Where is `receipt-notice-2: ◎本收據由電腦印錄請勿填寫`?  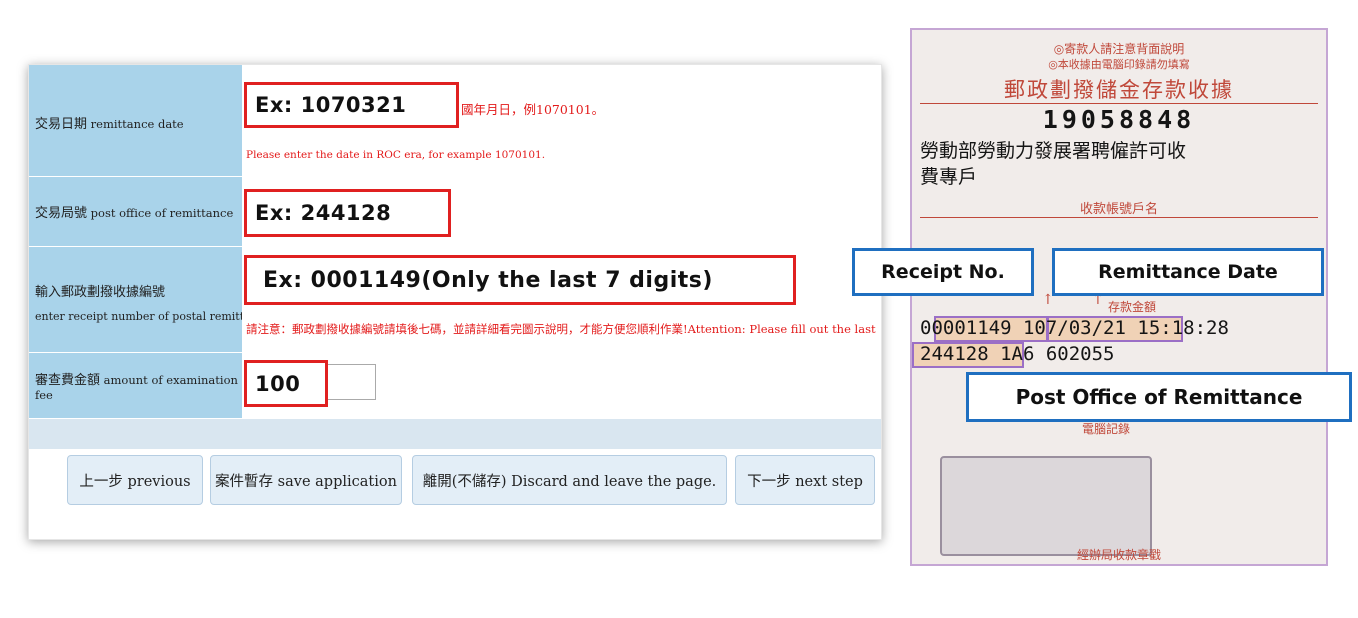 receipt-notice-2: ◎本收據由電腦印錄請勿填寫 is located at coordinates (1119, 64).